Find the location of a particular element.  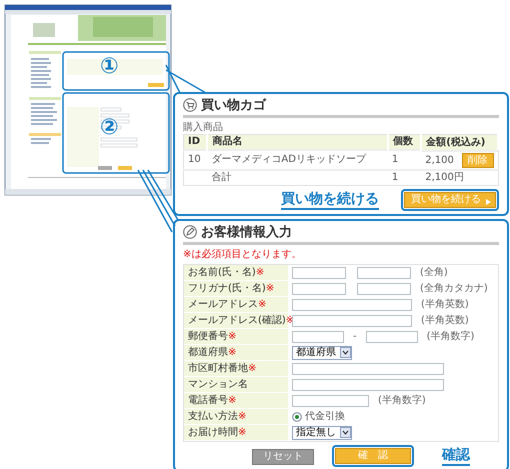

field-label: フリガナ(氏・名) is located at coordinates (227, 288).